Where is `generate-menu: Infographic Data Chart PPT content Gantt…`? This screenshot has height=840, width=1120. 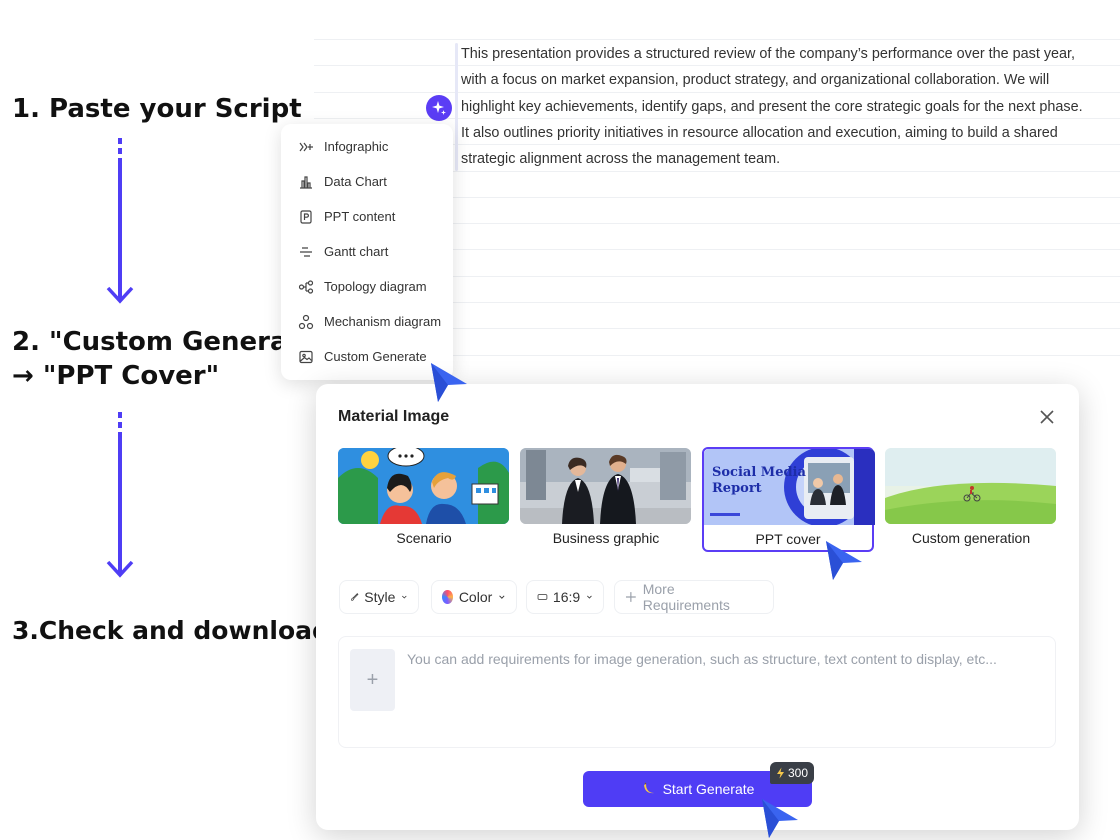 generate-menu: Infographic Data Chart PPT content Gantt… is located at coordinates (367, 252).